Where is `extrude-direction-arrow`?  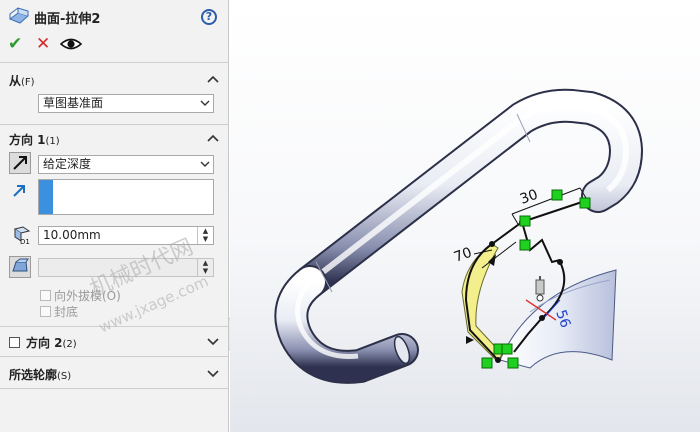 extrude-direction-arrow is located at coordinates (540, 289).